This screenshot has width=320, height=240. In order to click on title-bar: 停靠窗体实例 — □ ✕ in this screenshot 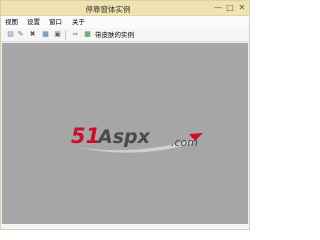, I will do `click(125, 8)`.